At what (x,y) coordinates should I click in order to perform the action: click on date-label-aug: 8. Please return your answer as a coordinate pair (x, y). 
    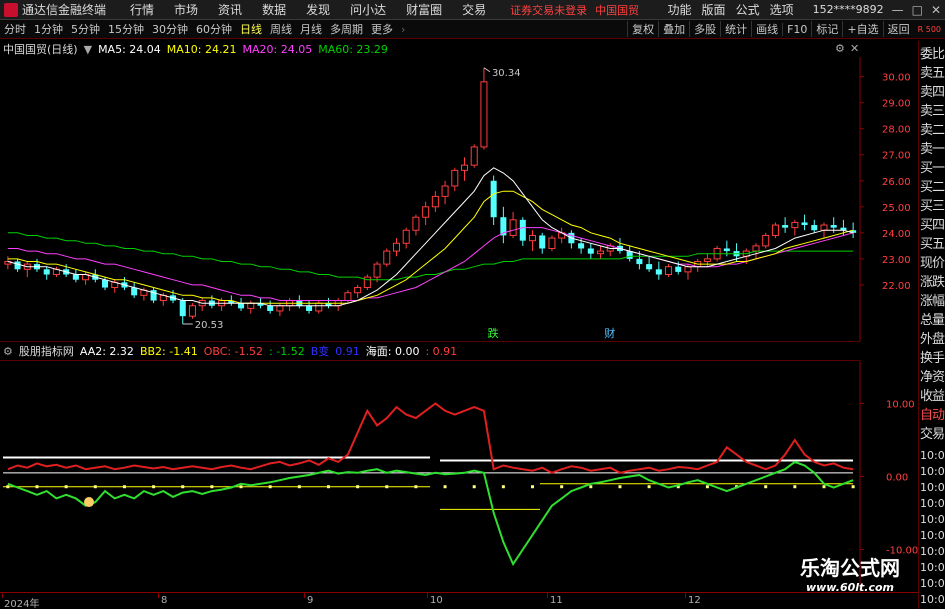
    Looking at the image, I should click on (164, 600).